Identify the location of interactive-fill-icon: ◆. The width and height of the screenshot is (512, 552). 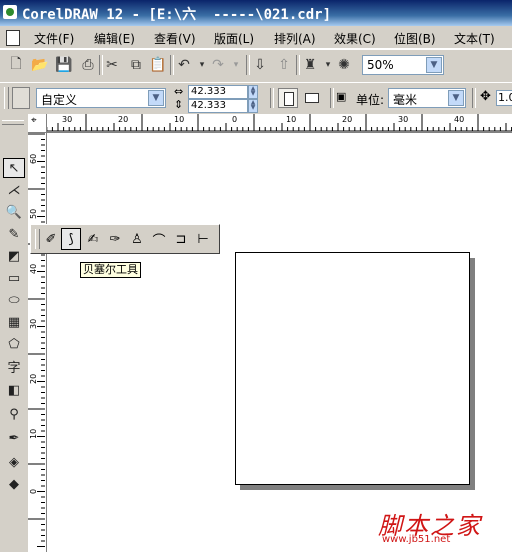
(14, 484).